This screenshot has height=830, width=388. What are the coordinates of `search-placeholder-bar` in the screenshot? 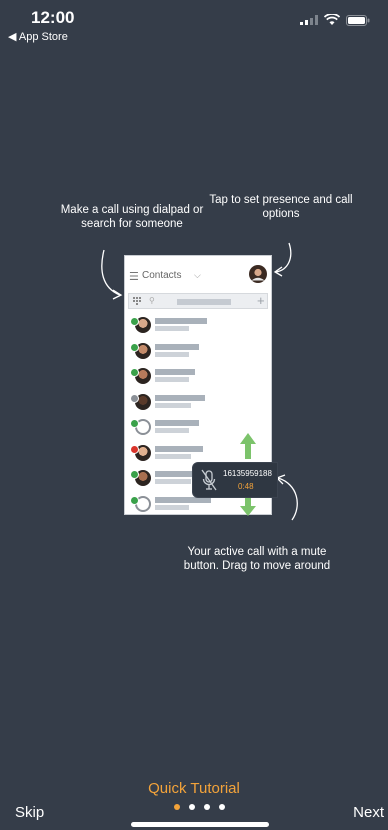 It's located at (204, 302).